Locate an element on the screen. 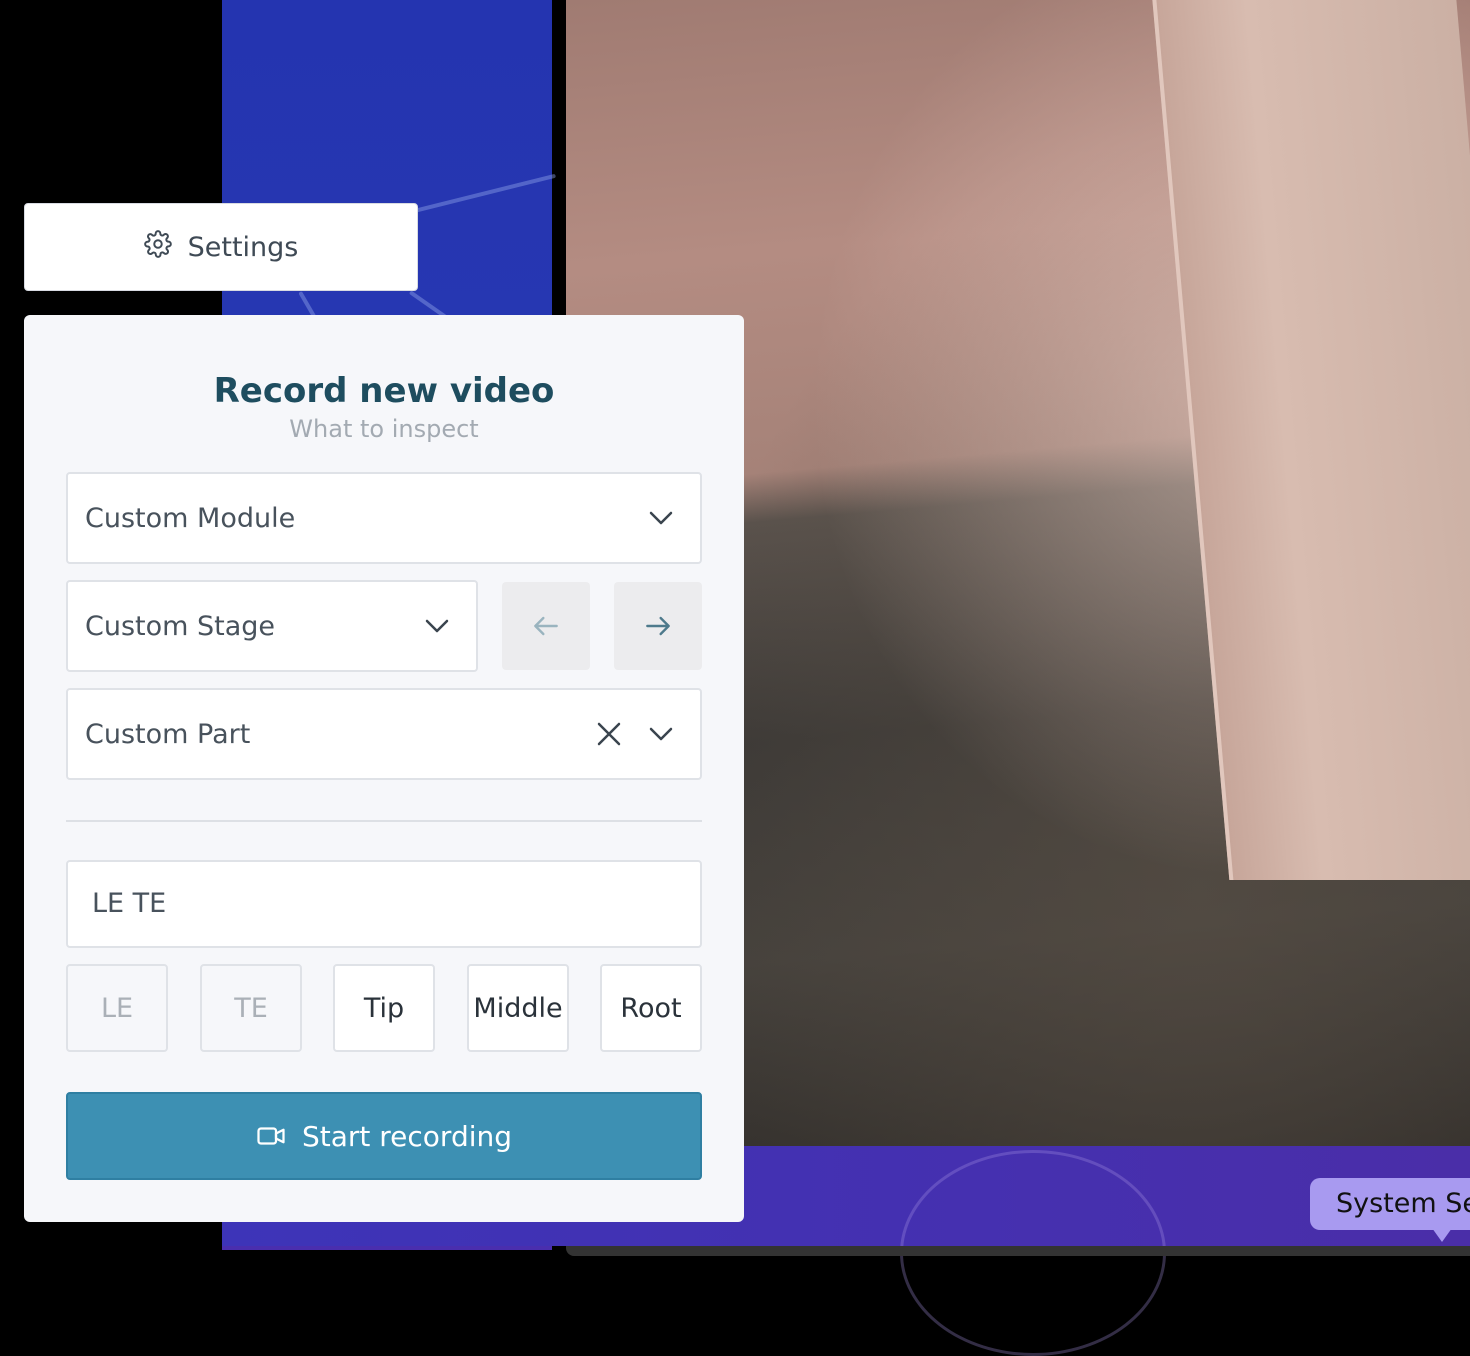  dock-strip is located at coordinates (1018, 1251).